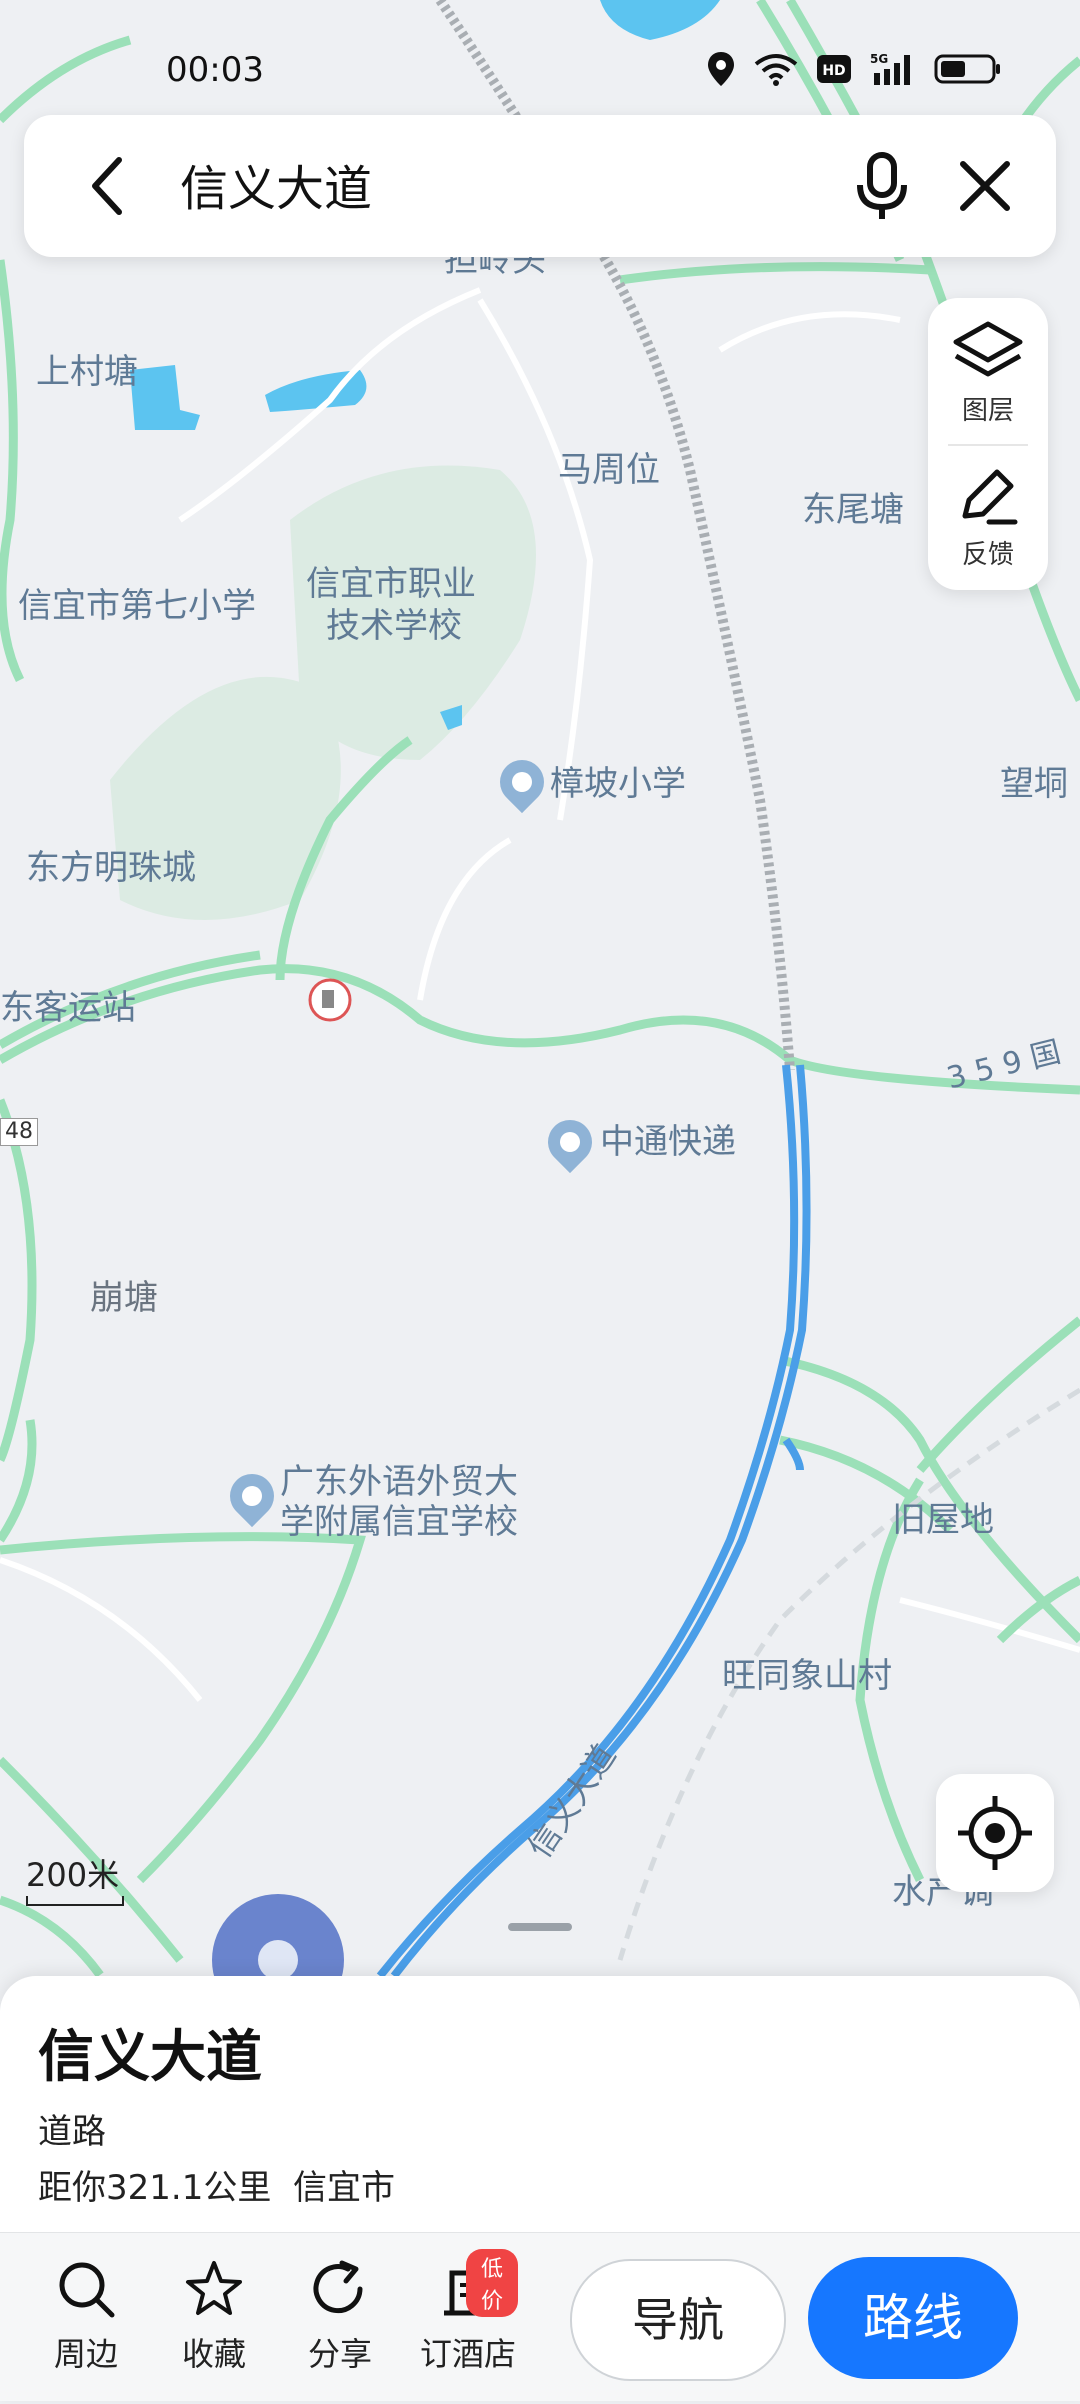 The height and width of the screenshot is (2404, 1080). Describe the element at coordinates (394, 626) in the screenshot. I see `poi-label-vocational-school: 技术学校` at that location.